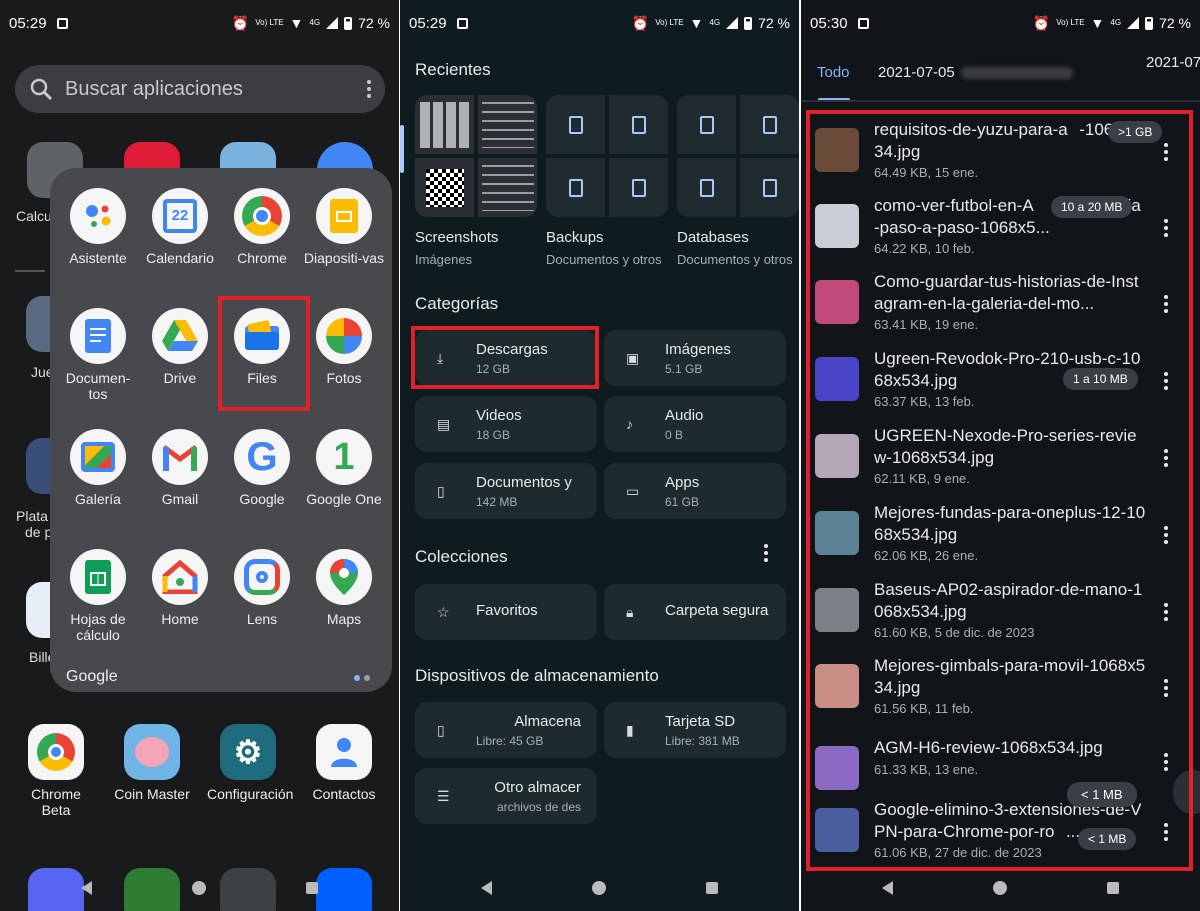 This screenshot has width=1200, height=911. What do you see at coordinates (1173, 62) in the screenshot?
I see `tab-date-2: 2021-07-` at bounding box center [1173, 62].